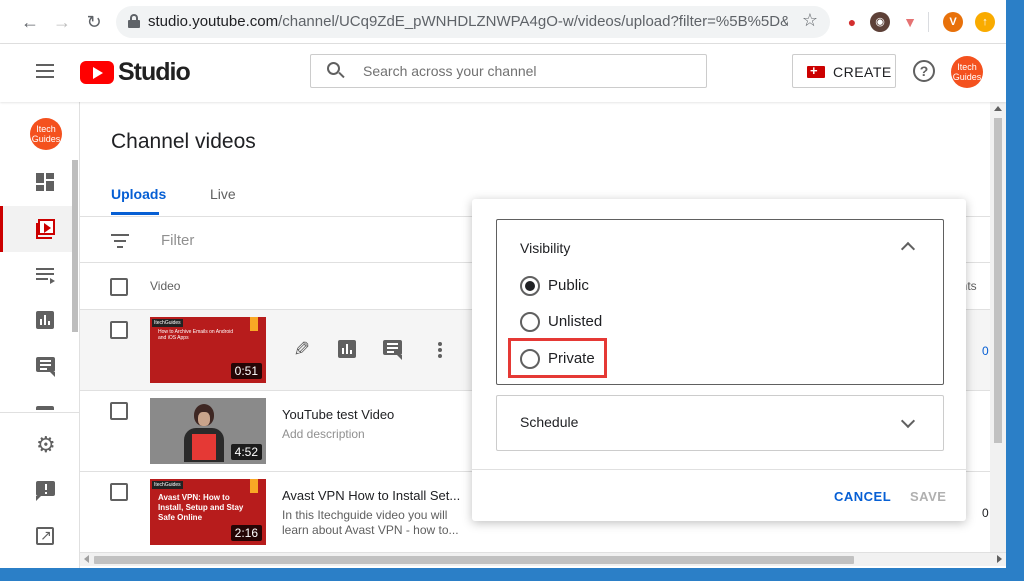 Image resolution: width=1024 pixels, height=581 pixels. I want to click on search-box, so click(508, 71).